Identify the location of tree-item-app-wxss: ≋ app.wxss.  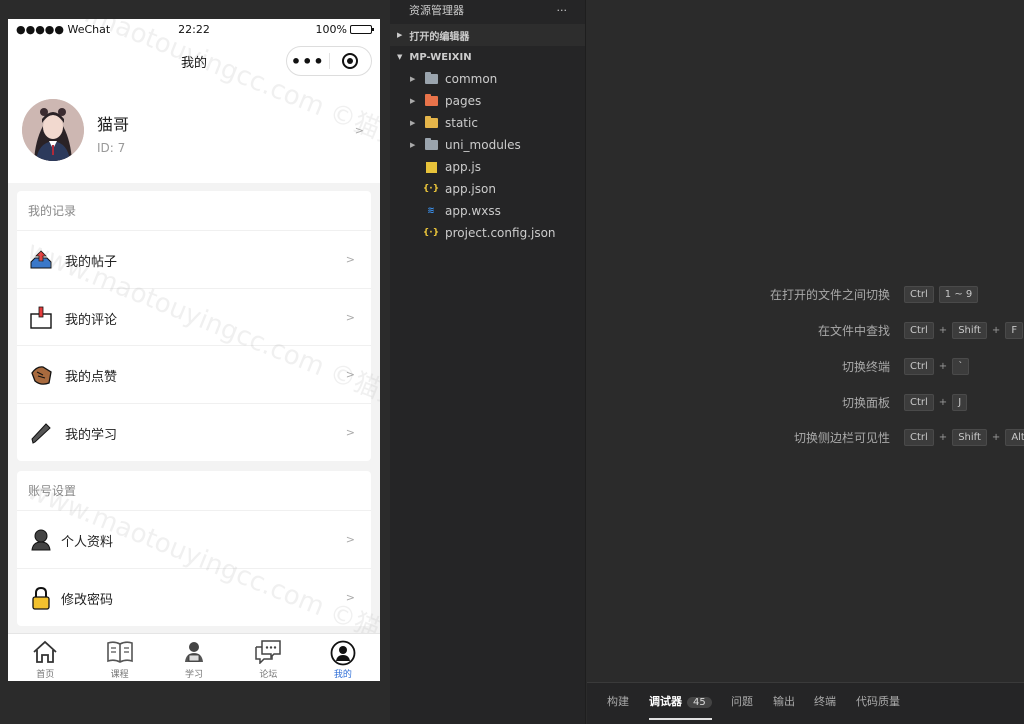
(487, 211).